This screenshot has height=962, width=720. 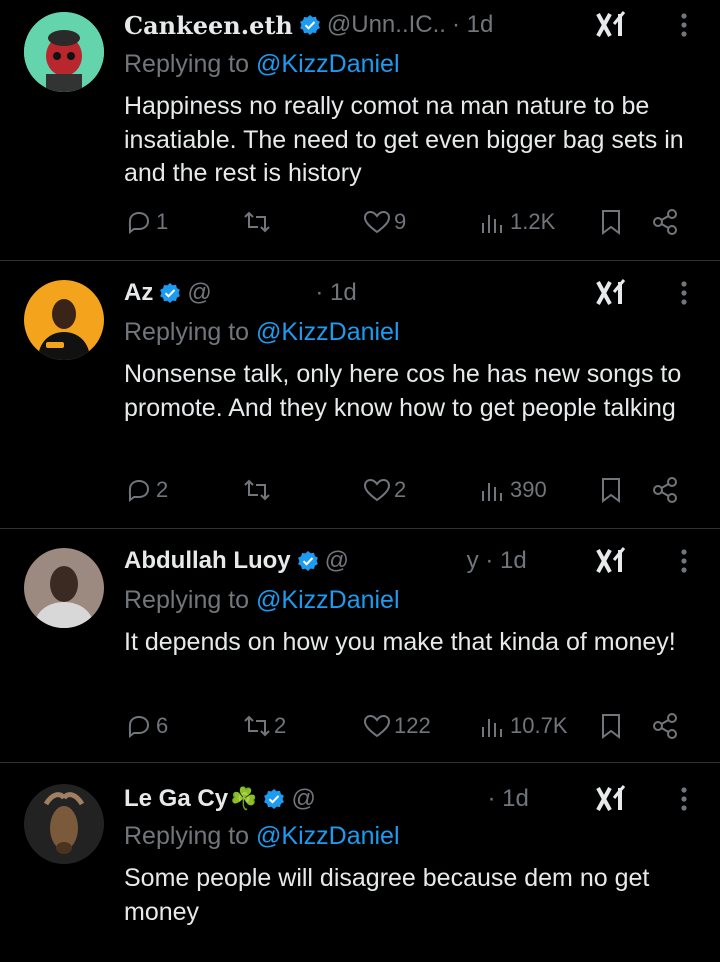 I want to click on clover-emoji: ☘️, so click(x=244, y=798).